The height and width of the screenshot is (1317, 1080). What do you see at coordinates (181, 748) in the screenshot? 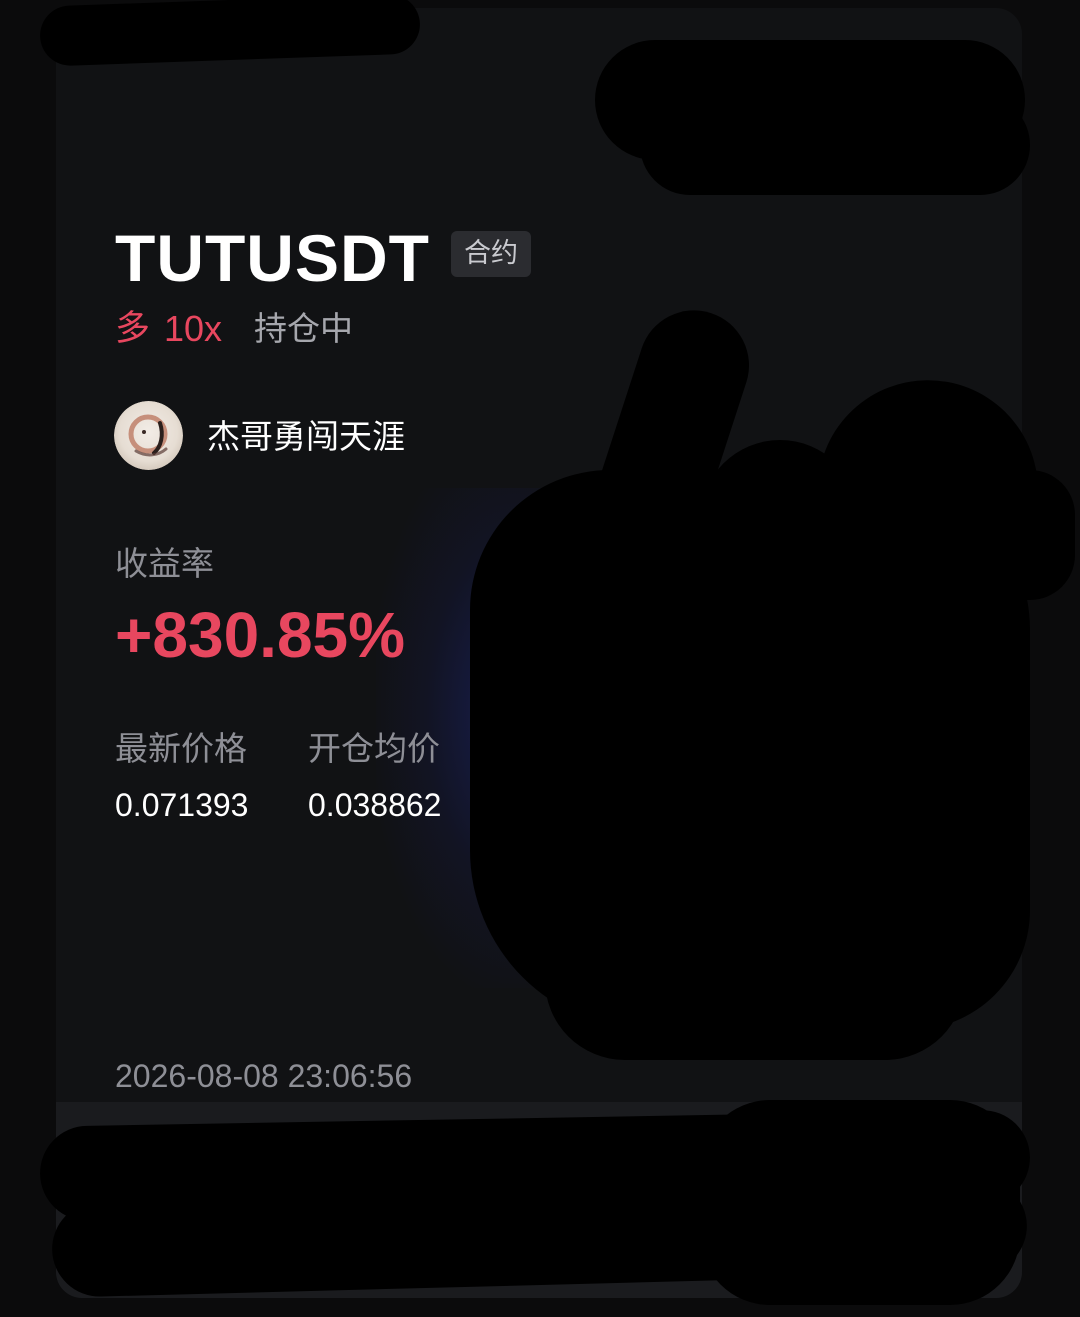
I see `latest-price-label: 最新价格` at bounding box center [181, 748].